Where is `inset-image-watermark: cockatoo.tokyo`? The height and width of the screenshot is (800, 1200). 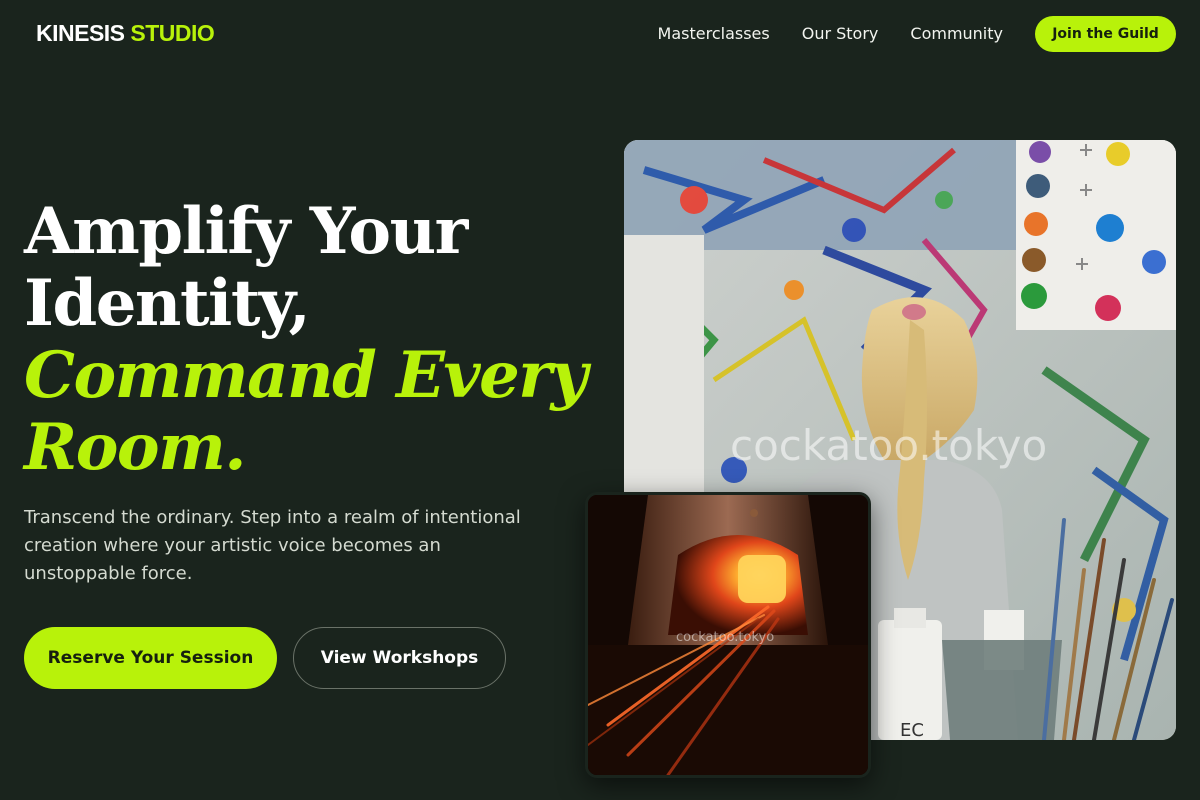
inset-image-watermark: cockatoo.tokyo is located at coordinates (725, 637).